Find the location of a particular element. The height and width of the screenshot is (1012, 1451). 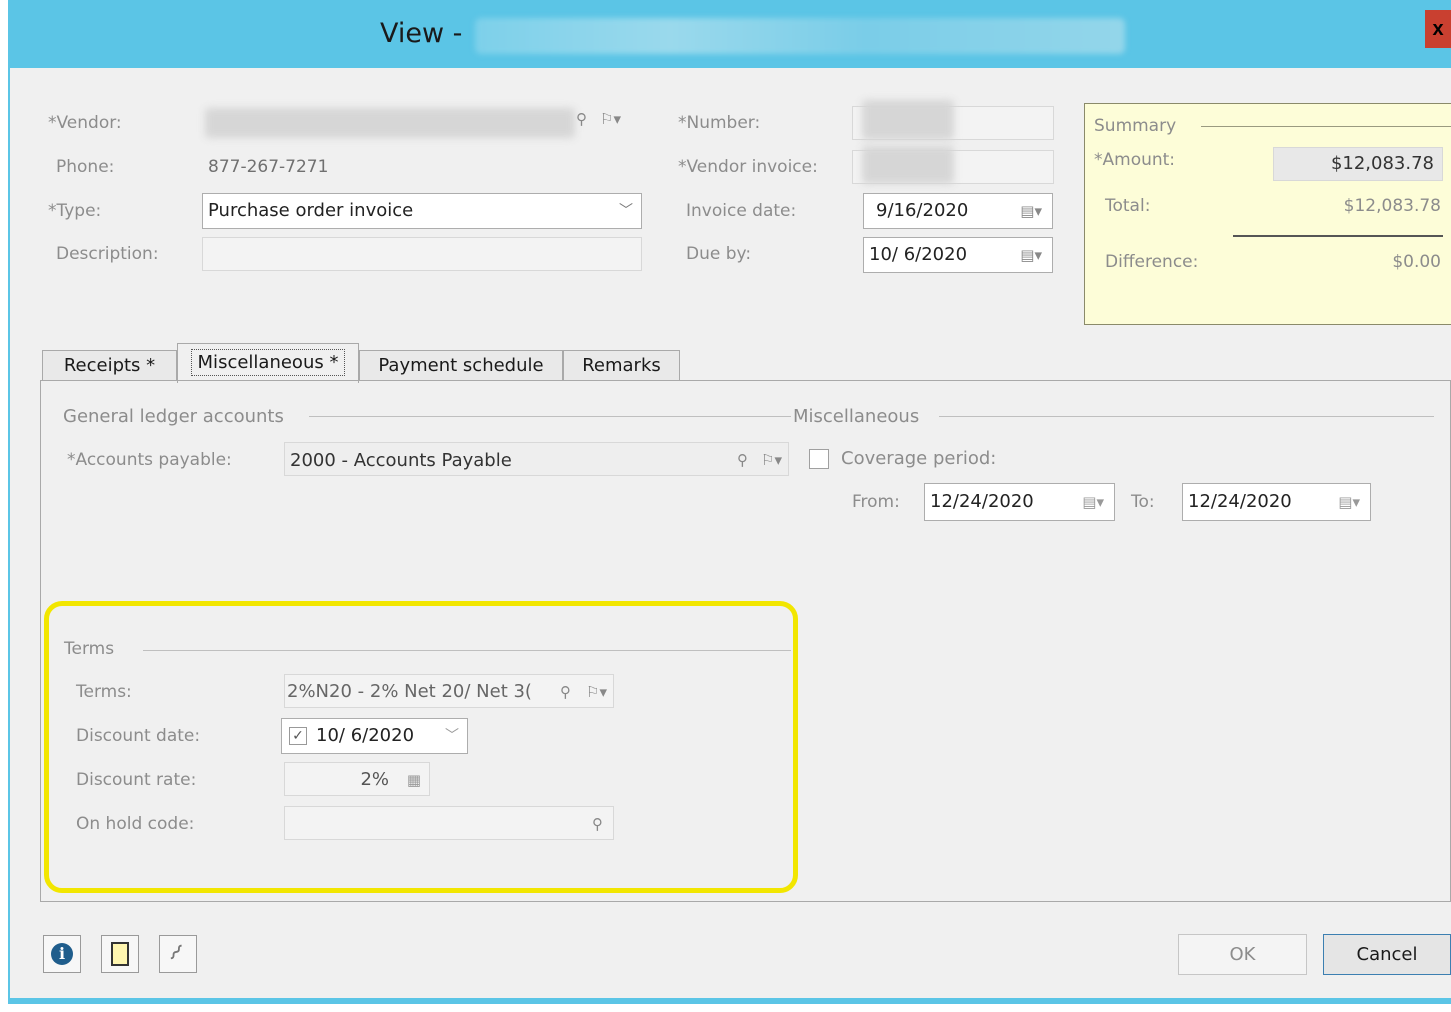

from-date-field: 12/24/2020 ▤▾ is located at coordinates (1019, 502).